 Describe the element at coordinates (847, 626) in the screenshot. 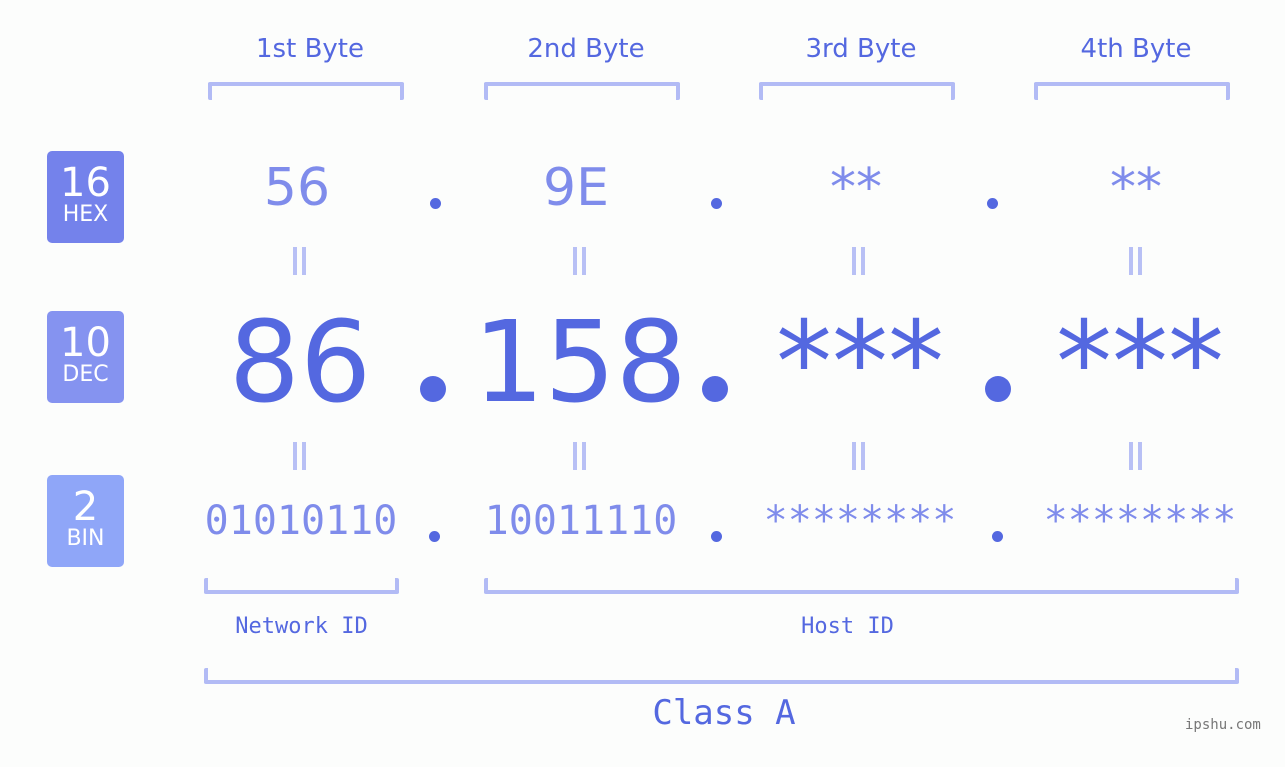

I see `host-id-label: Host ID` at that location.